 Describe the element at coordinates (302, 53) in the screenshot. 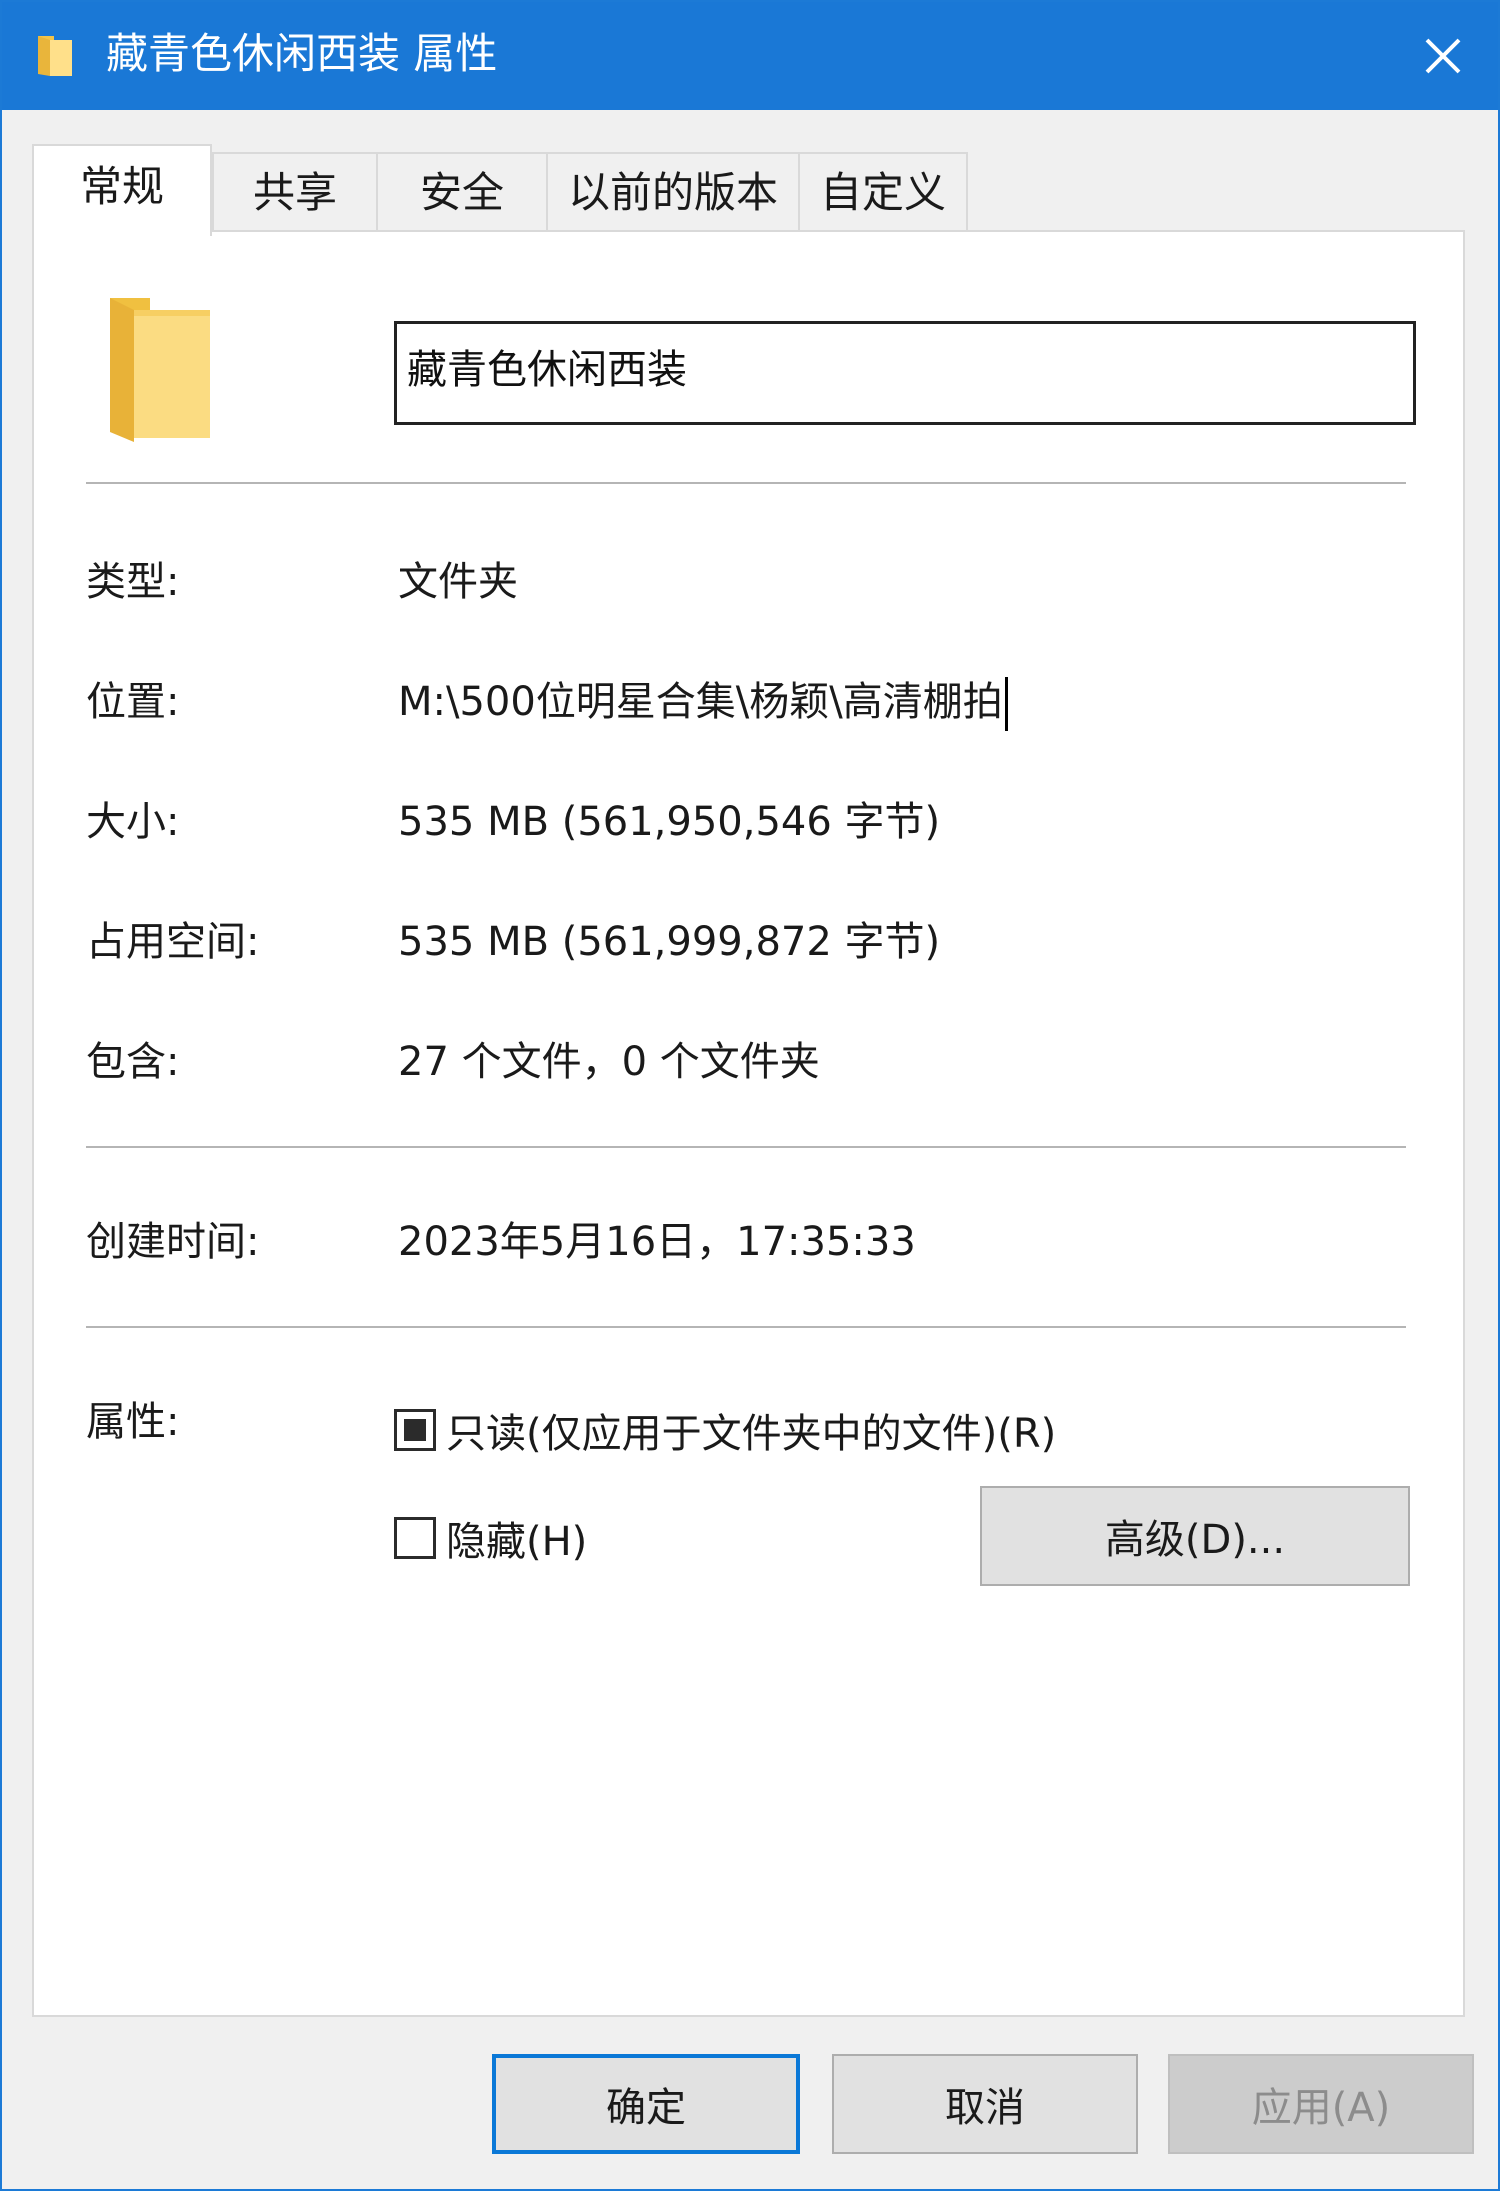

I see `window-title: 藏青色休闲西装 属性` at that location.